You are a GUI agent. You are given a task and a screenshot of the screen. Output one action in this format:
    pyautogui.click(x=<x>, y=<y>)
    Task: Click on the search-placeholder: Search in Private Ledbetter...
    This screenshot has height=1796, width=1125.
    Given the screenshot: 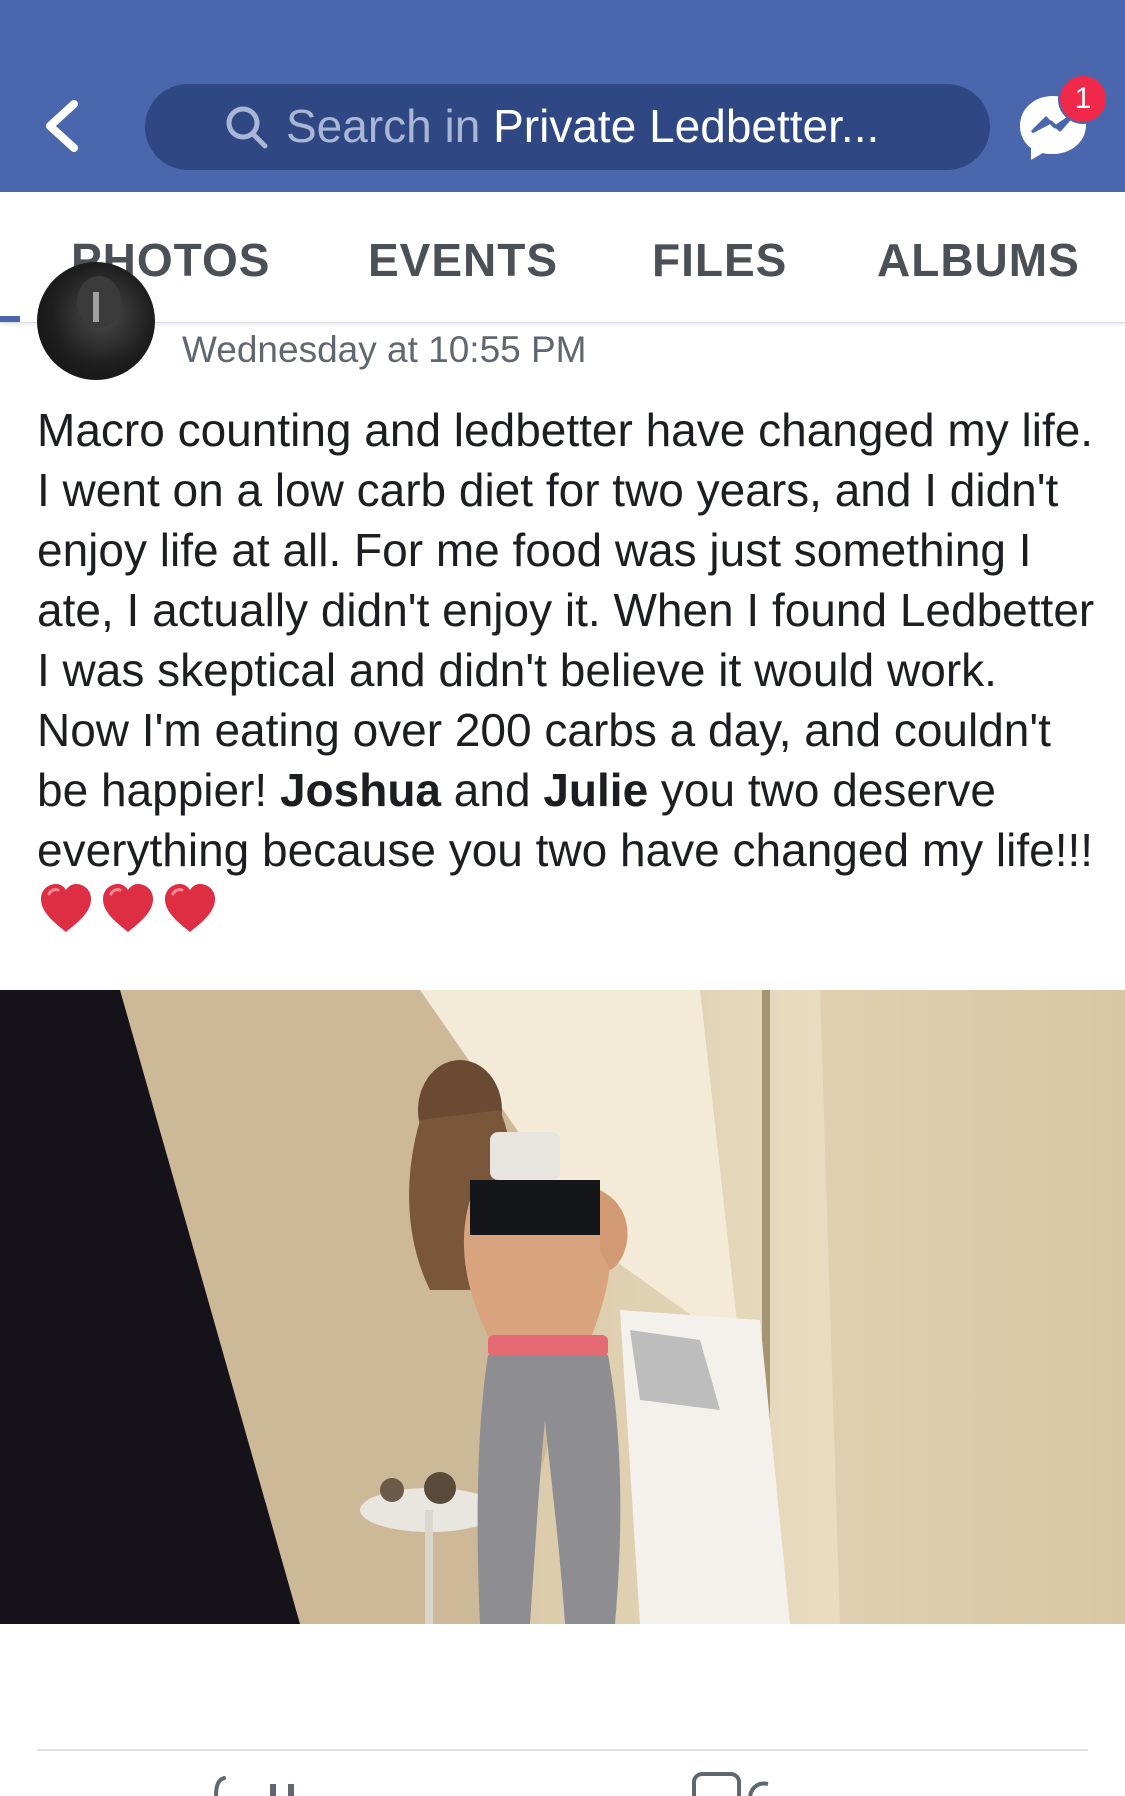 What is the action you would take?
    pyautogui.click(x=582, y=126)
    